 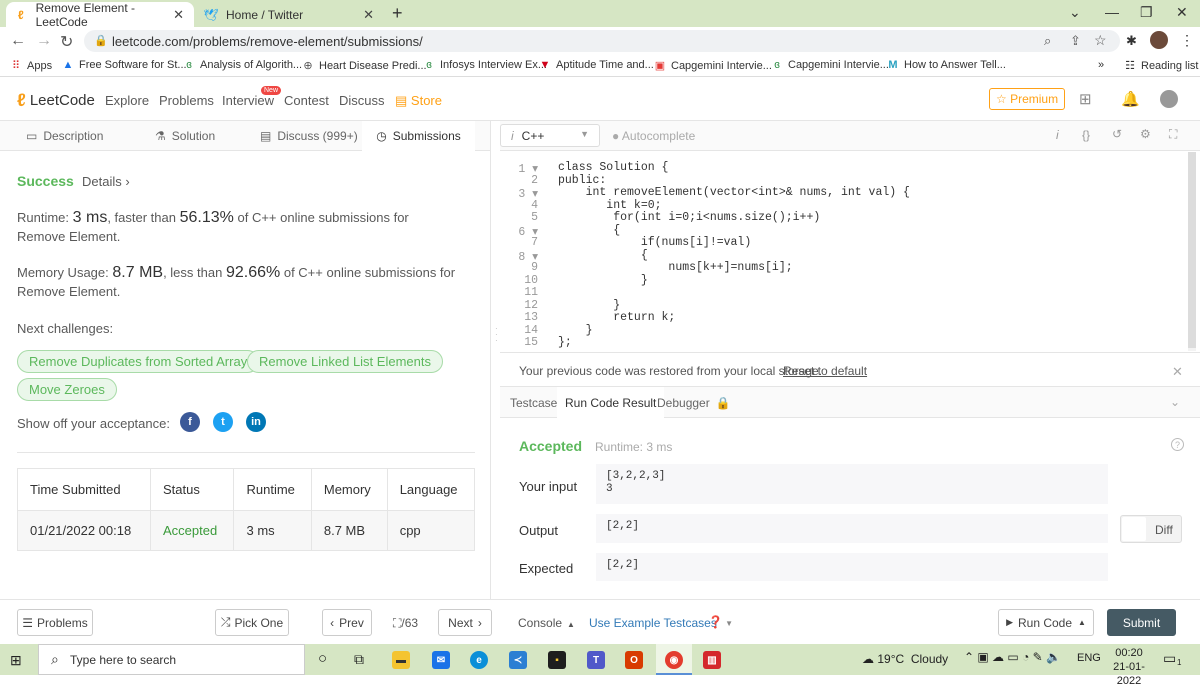 What do you see at coordinates (359, 659) in the screenshot?
I see `task-view-icon: ⧉` at bounding box center [359, 659].